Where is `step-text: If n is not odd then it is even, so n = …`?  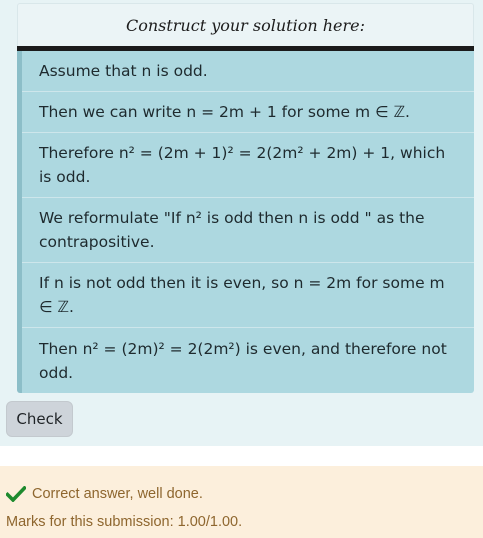 step-text: If n is not odd then it is even, so n = … is located at coordinates (242, 295).